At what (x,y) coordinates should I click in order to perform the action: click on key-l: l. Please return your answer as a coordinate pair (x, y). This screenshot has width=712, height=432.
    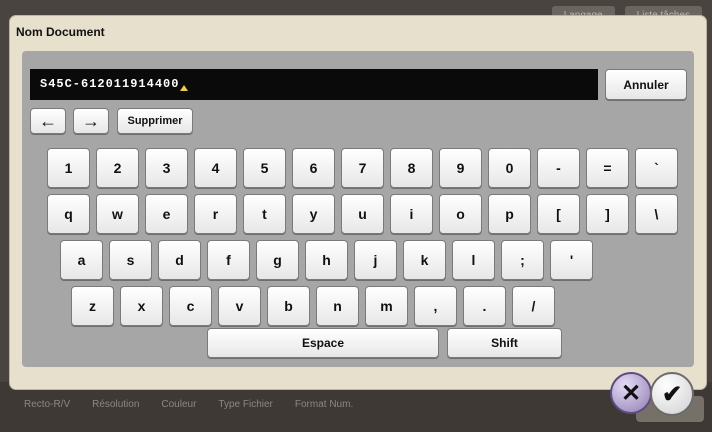
    Looking at the image, I should click on (473, 260).